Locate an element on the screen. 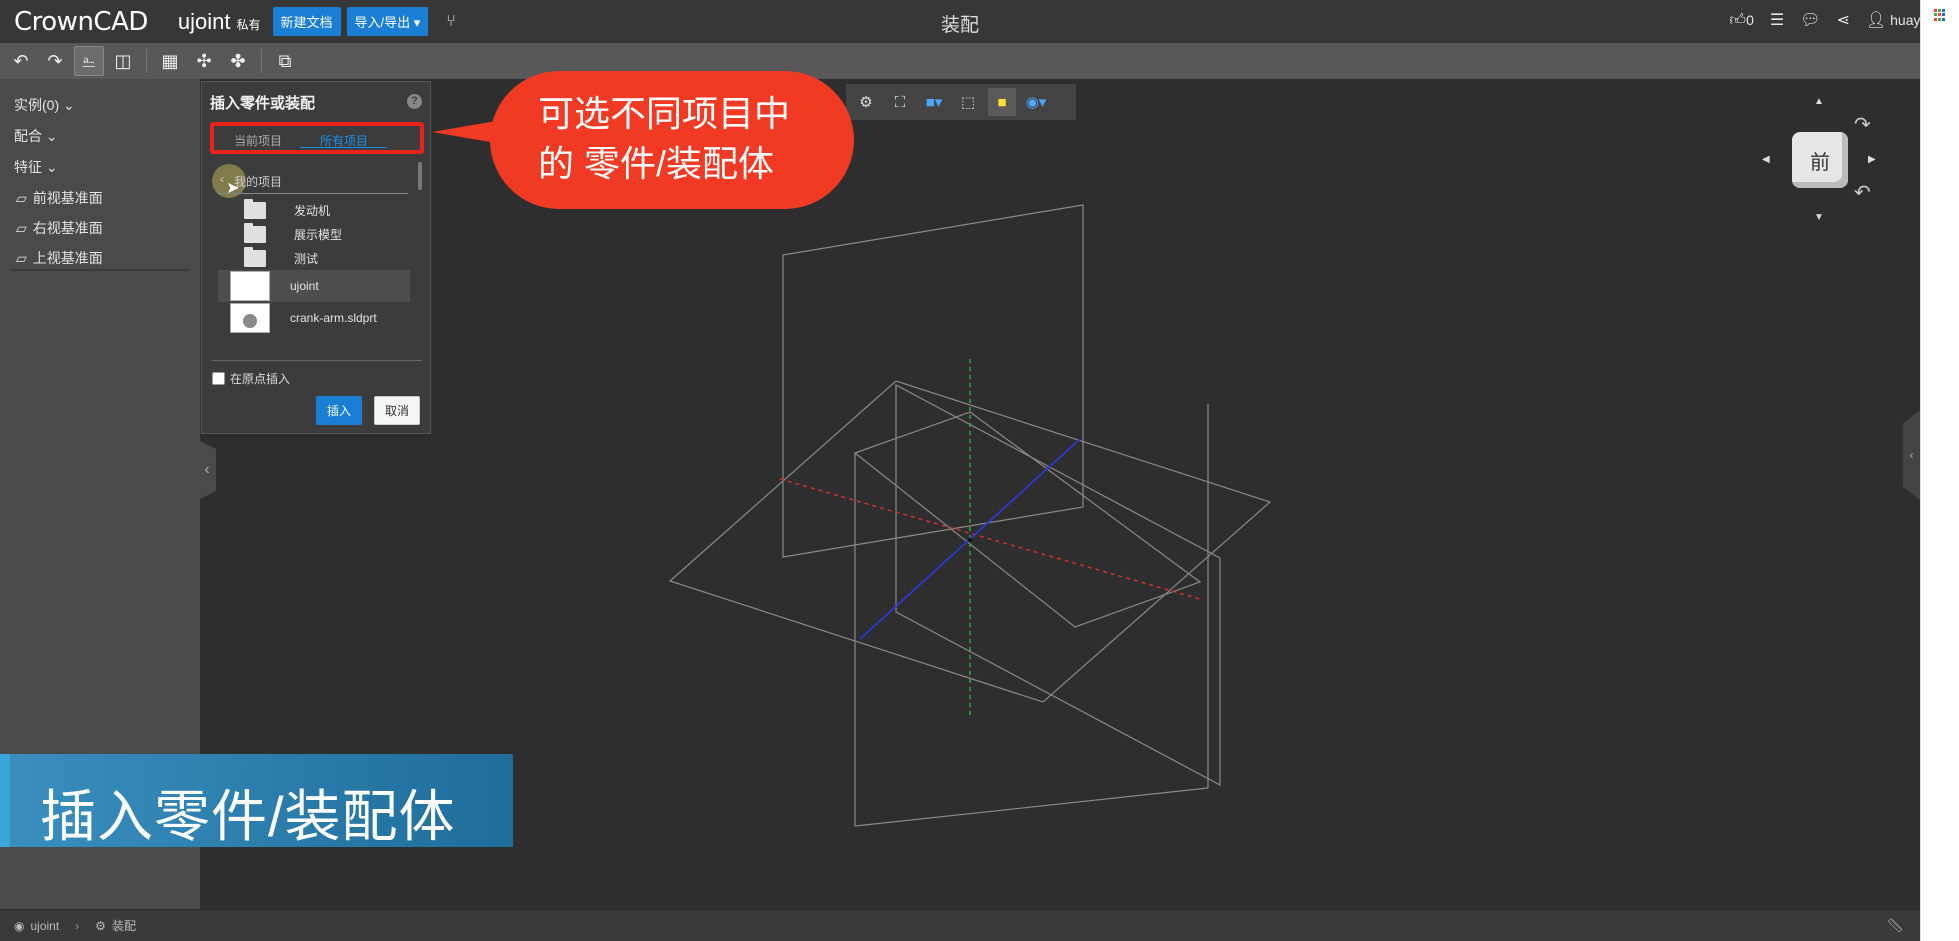 This screenshot has width=1959, height=941. list-item: ujoint is located at coordinates (314, 286).